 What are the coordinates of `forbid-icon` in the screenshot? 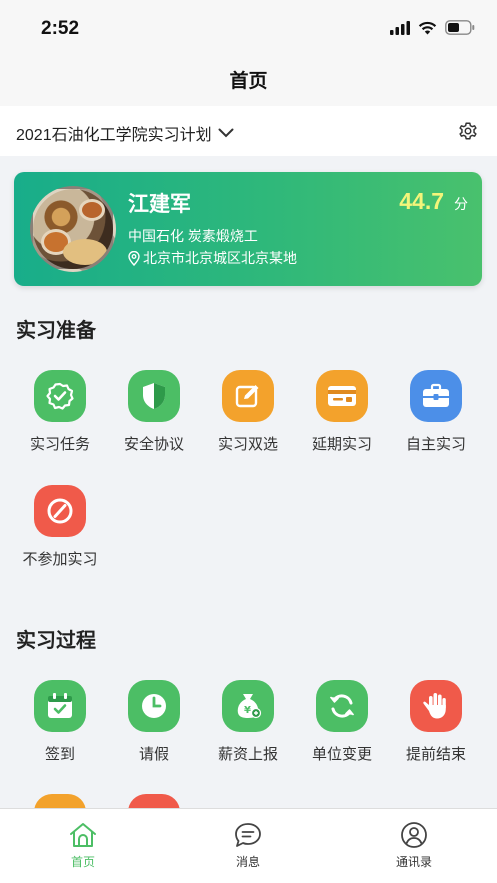 It's located at (60, 511).